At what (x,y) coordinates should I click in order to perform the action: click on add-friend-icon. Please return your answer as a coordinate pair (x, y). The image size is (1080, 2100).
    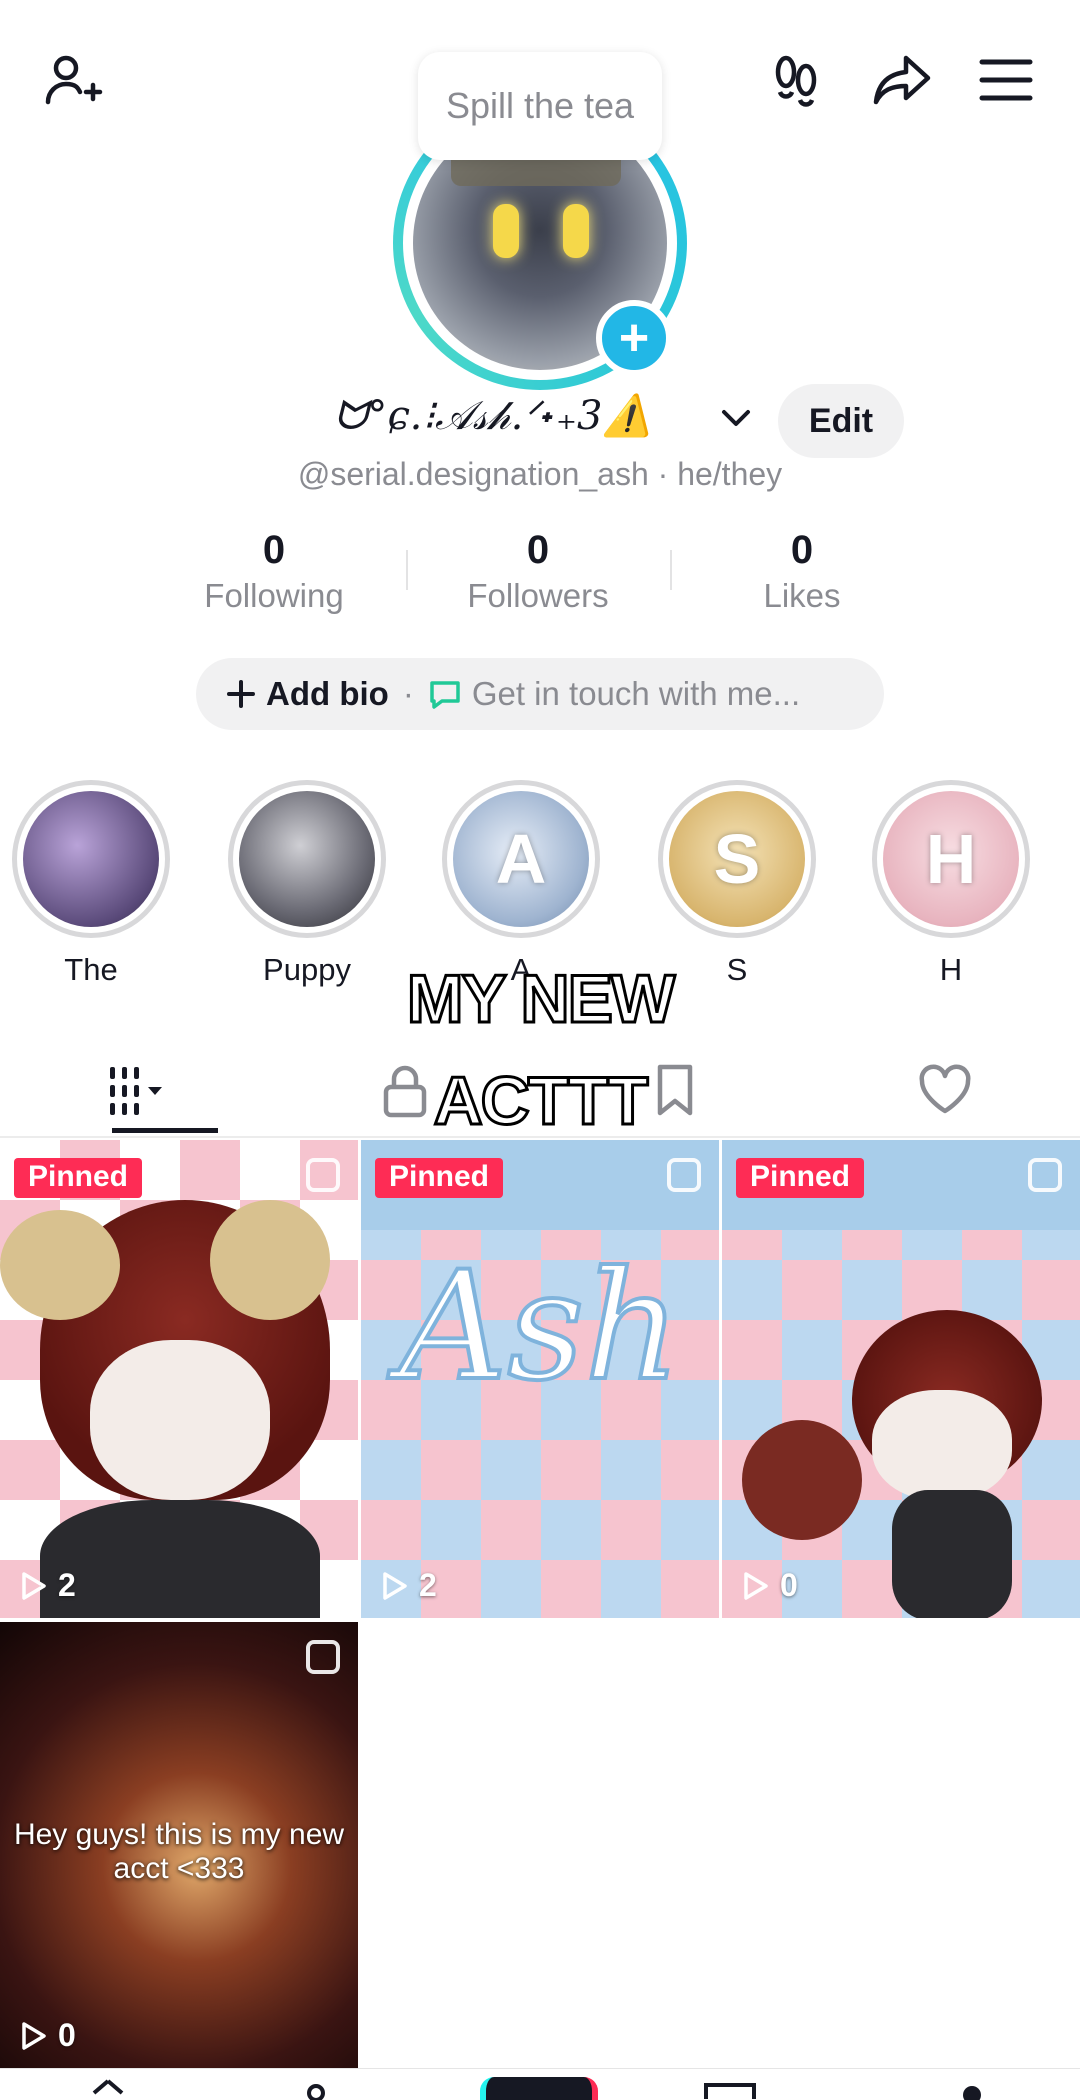
    Looking at the image, I should click on (72, 80).